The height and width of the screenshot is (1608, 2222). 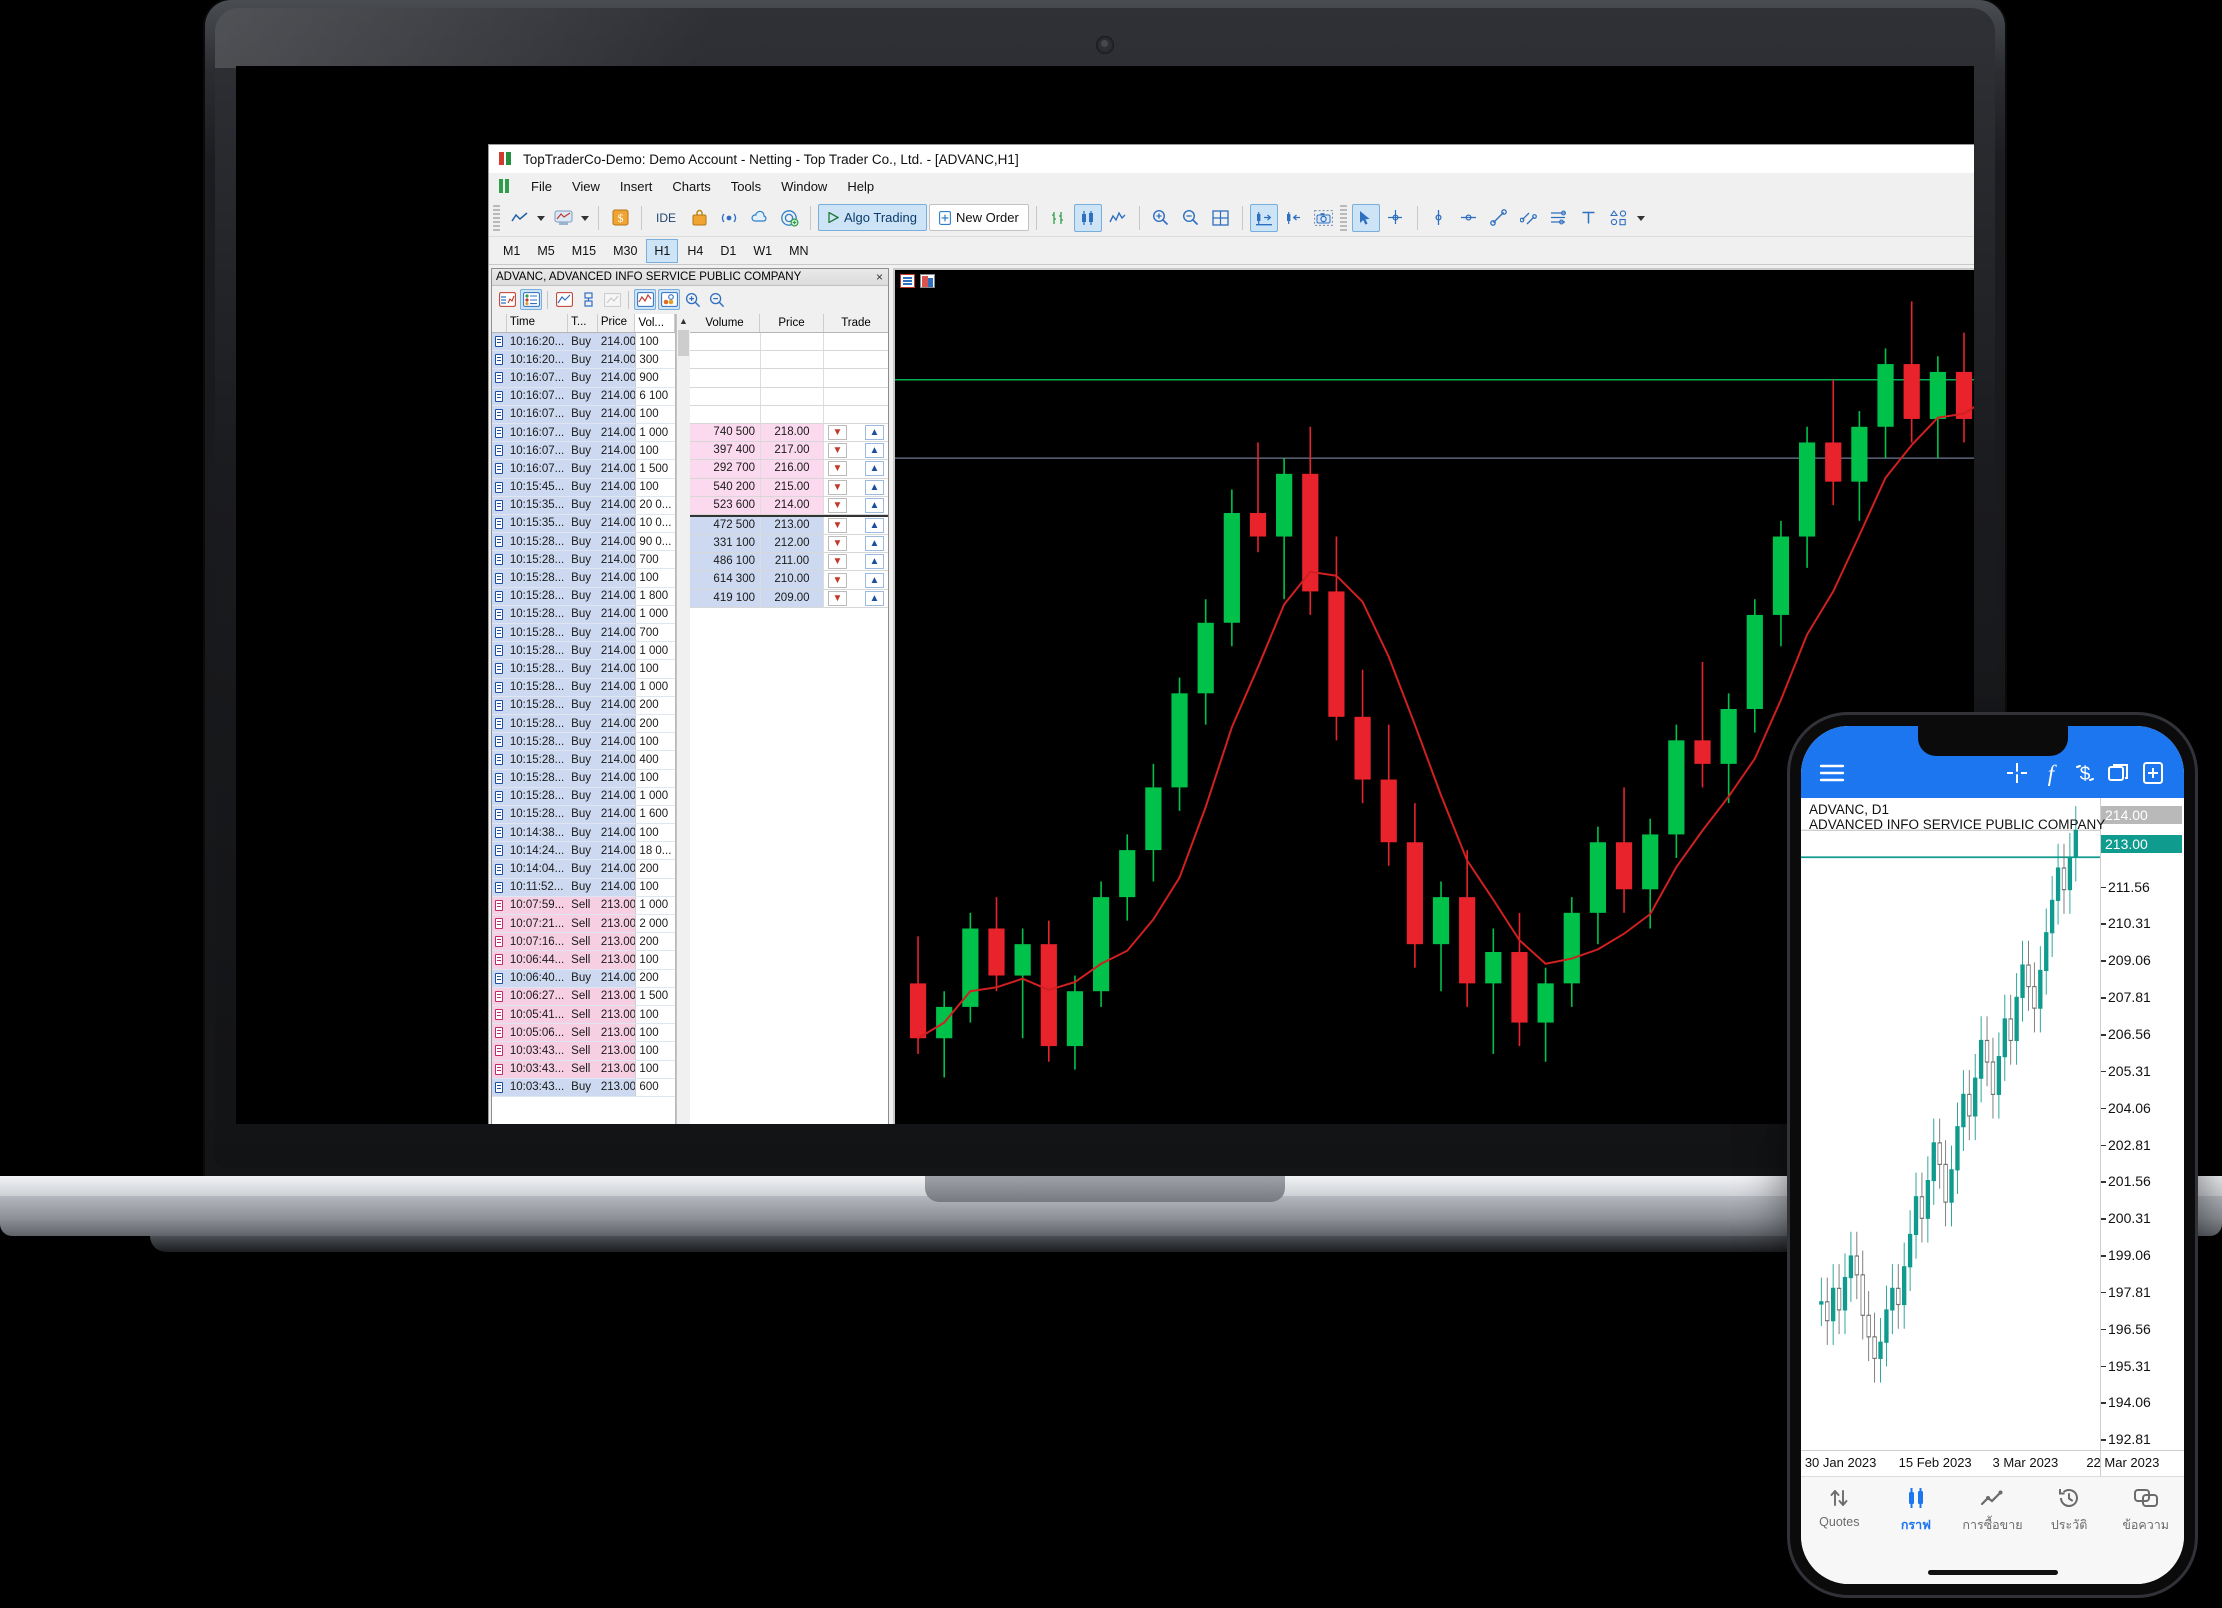 What do you see at coordinates (683, 321) in the screenshot?
I see `scroll-up-icon: ▲` at bounding box center [683, 321].